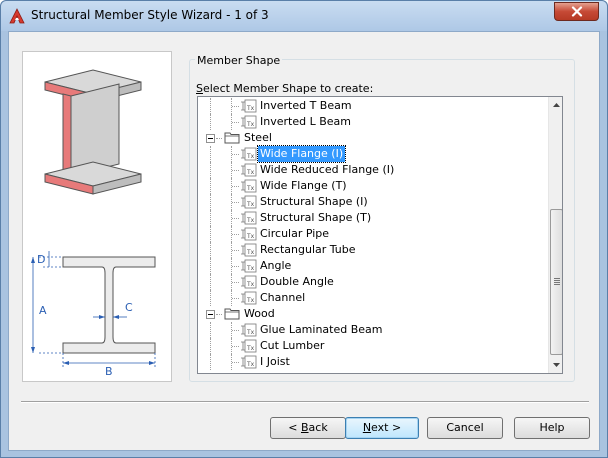  What do you see at coordinates (41, 259) in the screenshot?
I see `dim-label-d: D` at bounding box center [41, 259].